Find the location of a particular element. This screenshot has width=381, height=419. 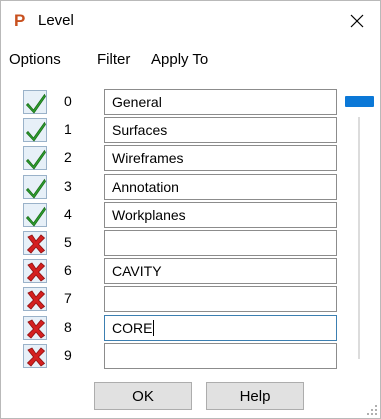

menu-filter: Filter is located at coordinates (113, 60).